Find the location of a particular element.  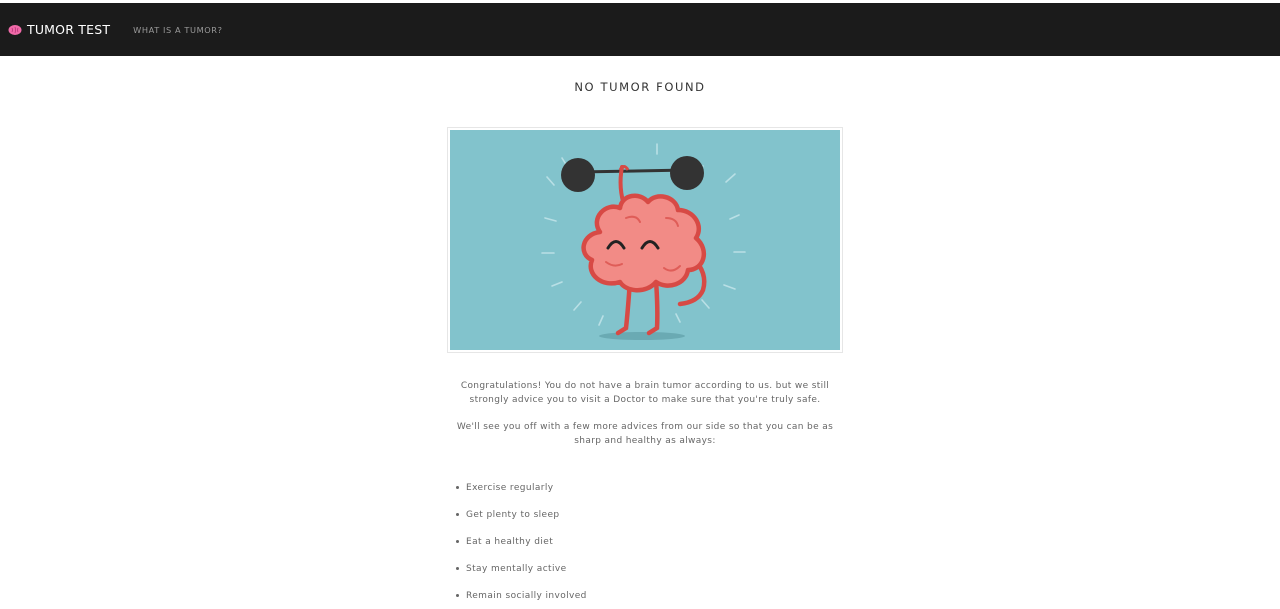

result-heading: NO TUMOR FOUND is located at coordinates (640, 87).